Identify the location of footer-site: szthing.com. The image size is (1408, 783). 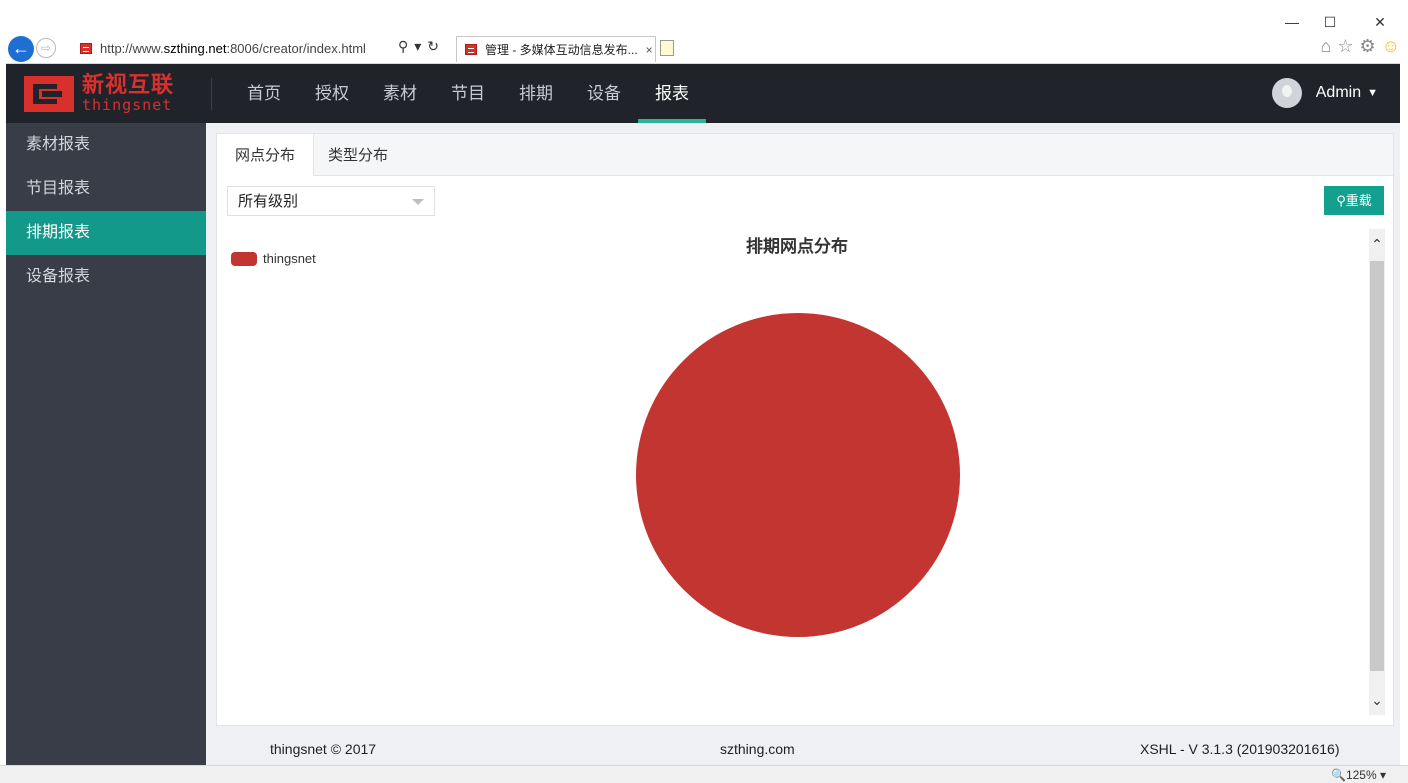
(757, 749).